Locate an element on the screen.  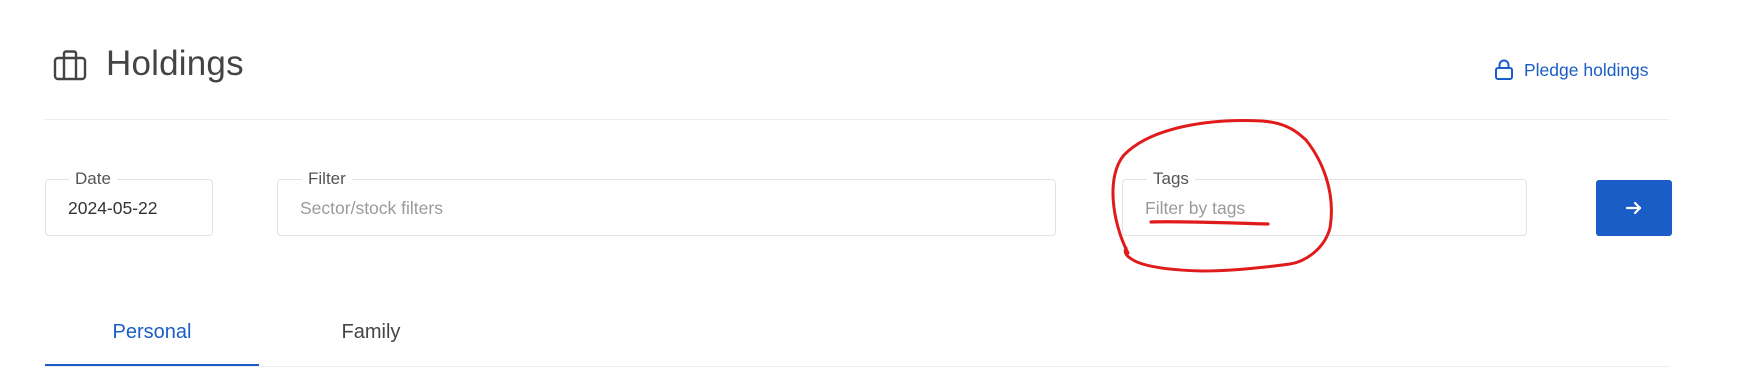
filter-input is located at coordinates (671, 208).